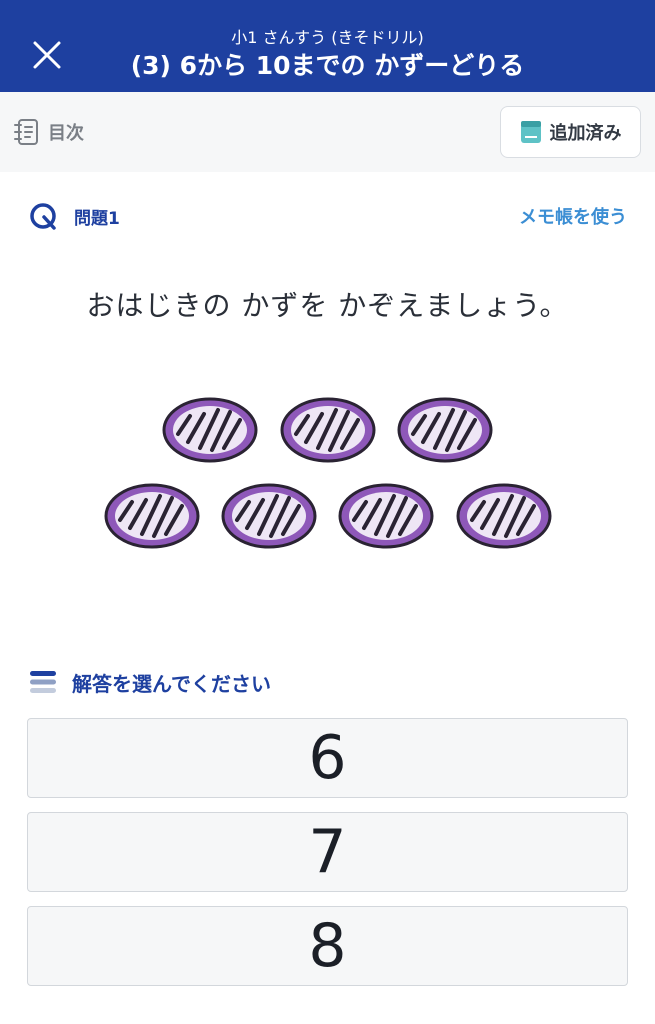 The width and height of the screenshot is (655, 1024). I want to click on answer-choice-7: 7, so click(327, 852).